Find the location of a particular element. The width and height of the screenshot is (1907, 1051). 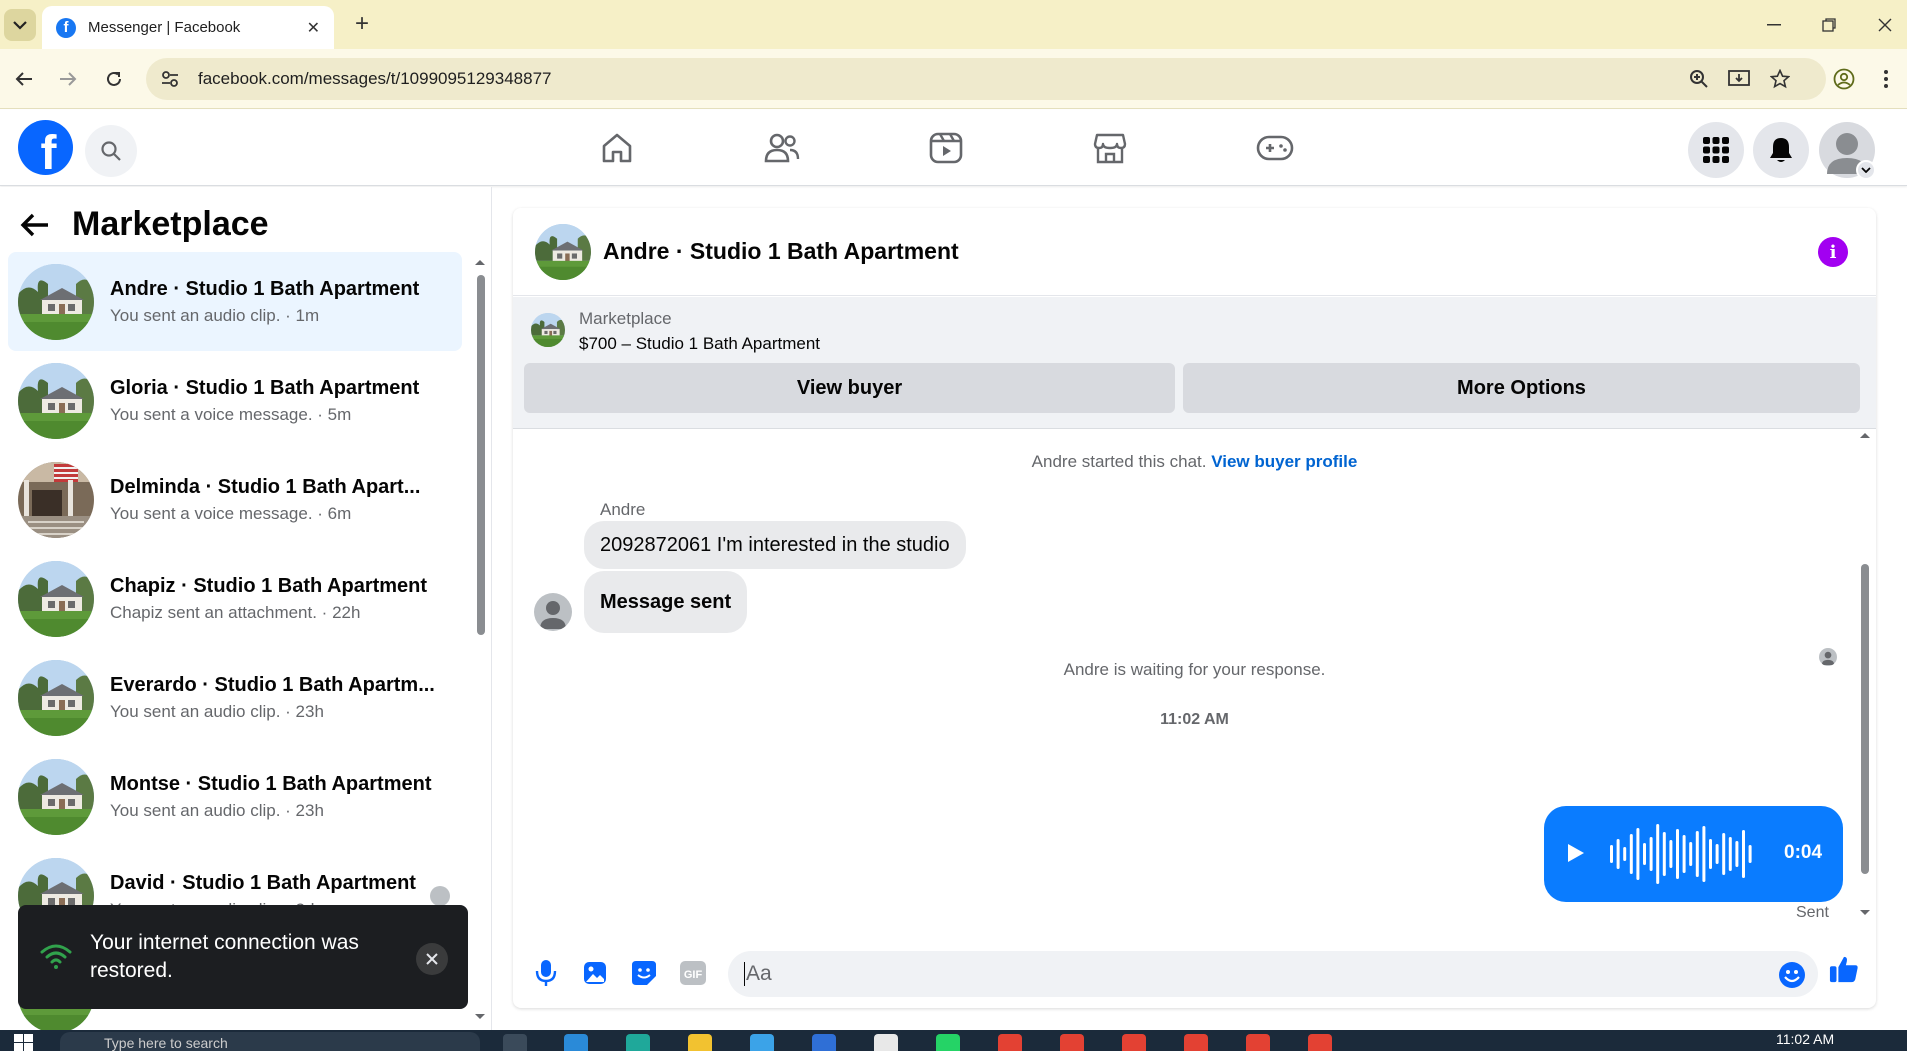

url-text: facebook.com/messages/t/1099095129348877 is located at coordinates (374, 79).